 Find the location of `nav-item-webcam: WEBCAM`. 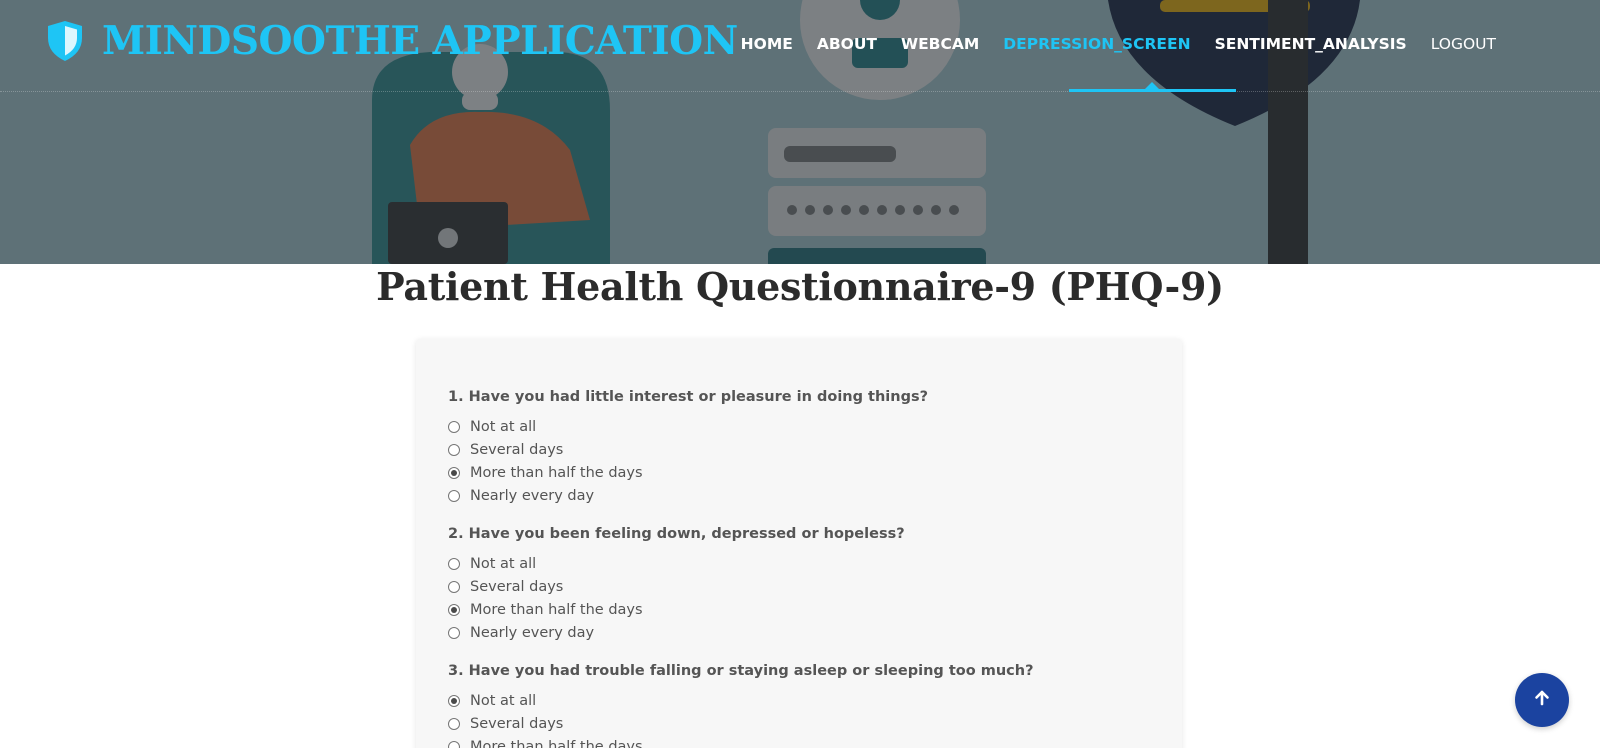

nav-item-webcam: WEBCAM is located at coordinates (940, 44).